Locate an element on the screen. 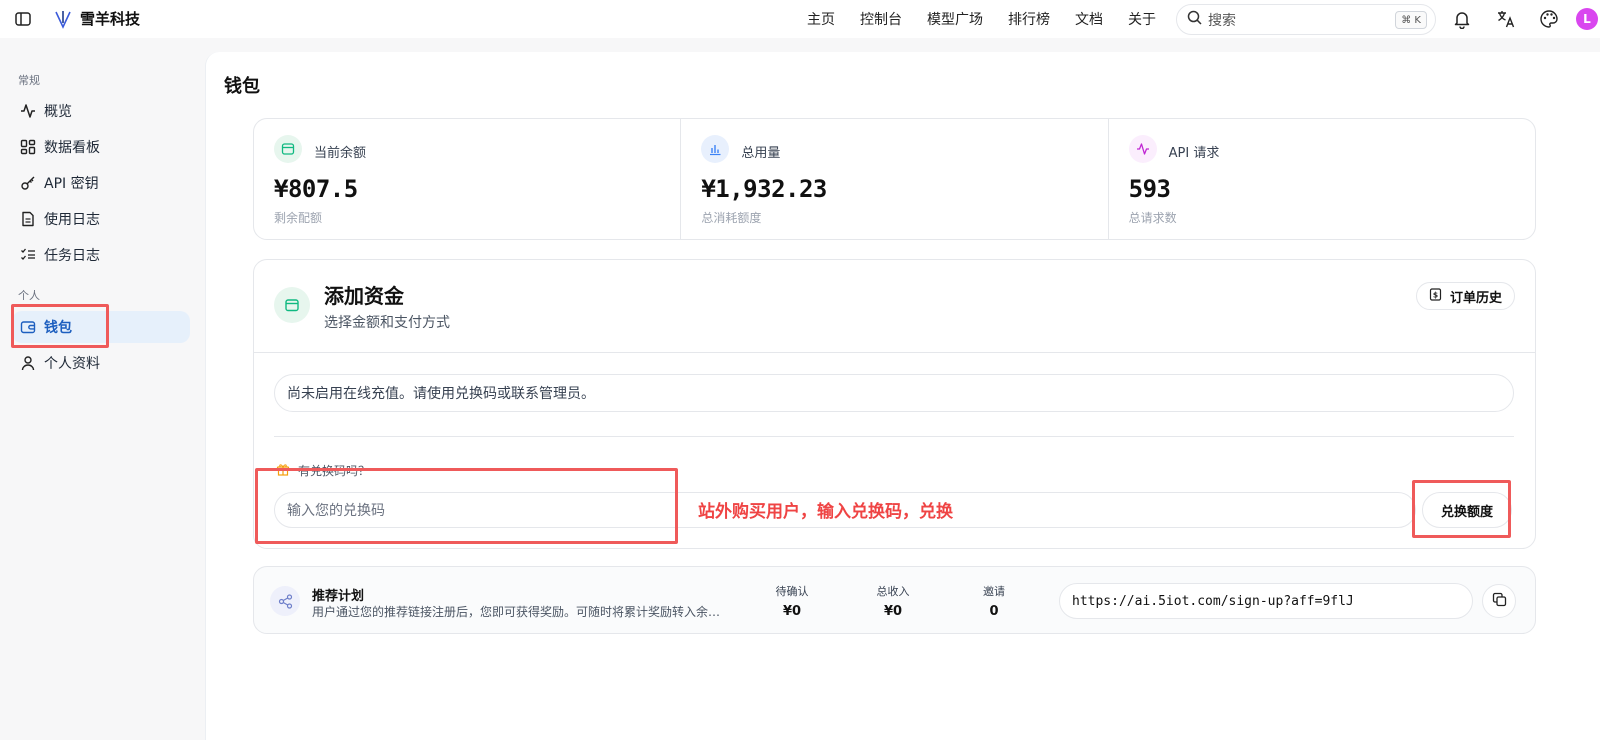  stat-value: ¥807.5 is located at coordinates (316, 189).